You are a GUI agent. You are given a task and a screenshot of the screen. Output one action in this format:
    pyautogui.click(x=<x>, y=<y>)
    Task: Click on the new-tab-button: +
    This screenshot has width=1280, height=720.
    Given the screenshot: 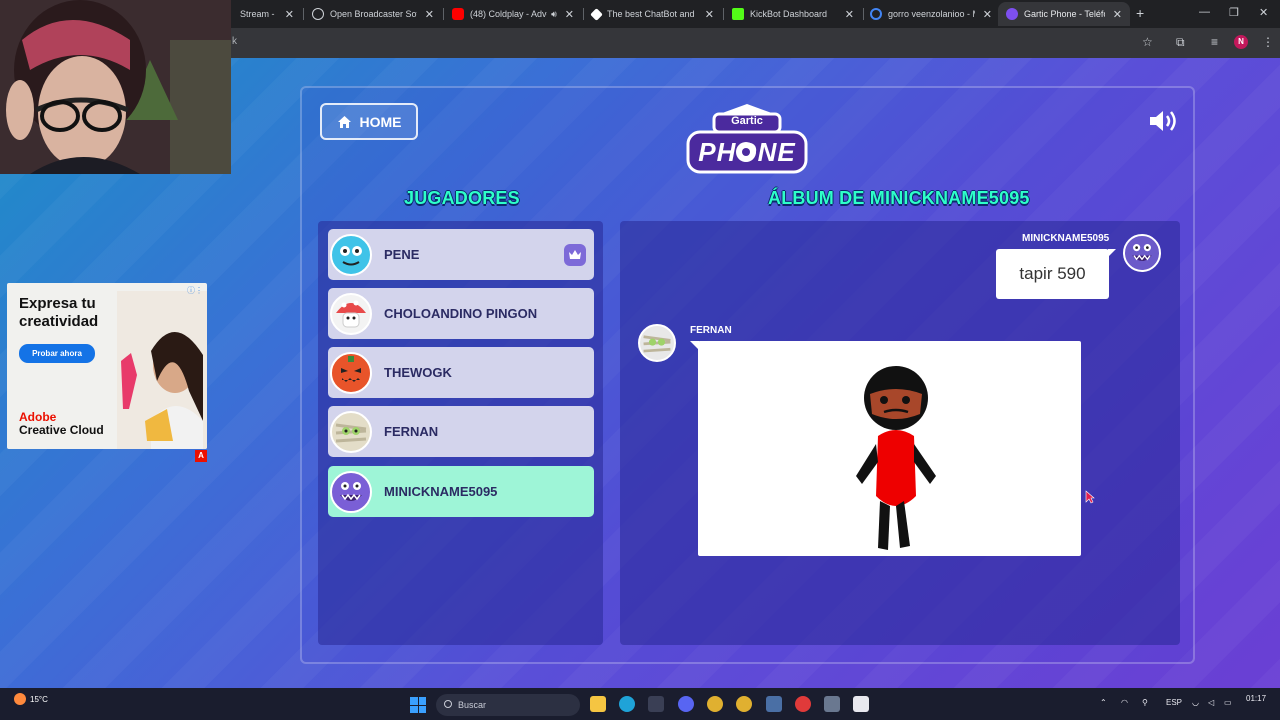 What is the action you would take?
    pyautogui.click(x=1140, y=13)
    